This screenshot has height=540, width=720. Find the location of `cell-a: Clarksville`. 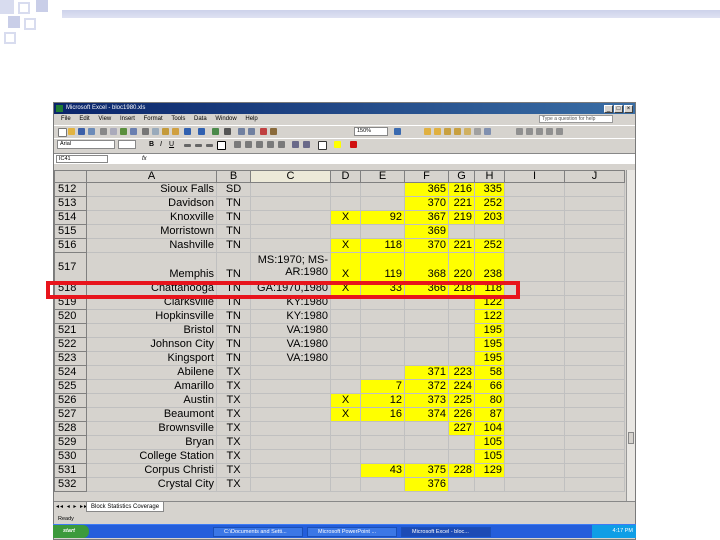

cell-a: Clarksville is located at coordinates (151, 302).